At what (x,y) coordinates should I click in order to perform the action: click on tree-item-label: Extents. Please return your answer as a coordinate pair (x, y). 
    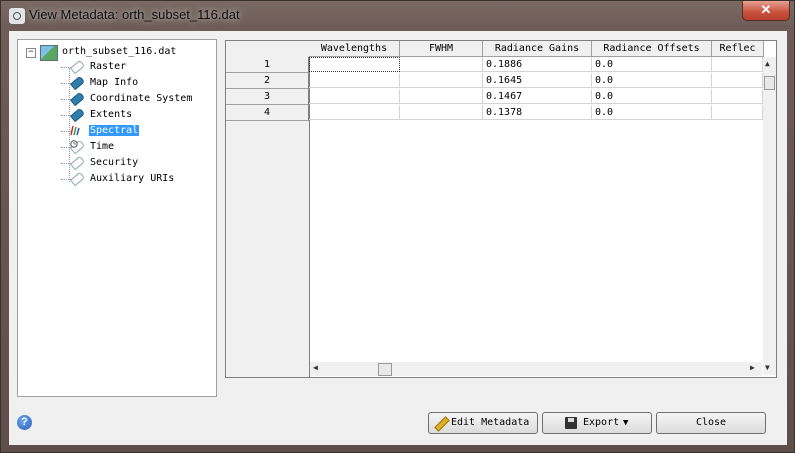
    Looking at the image, I should click on (111, 114).